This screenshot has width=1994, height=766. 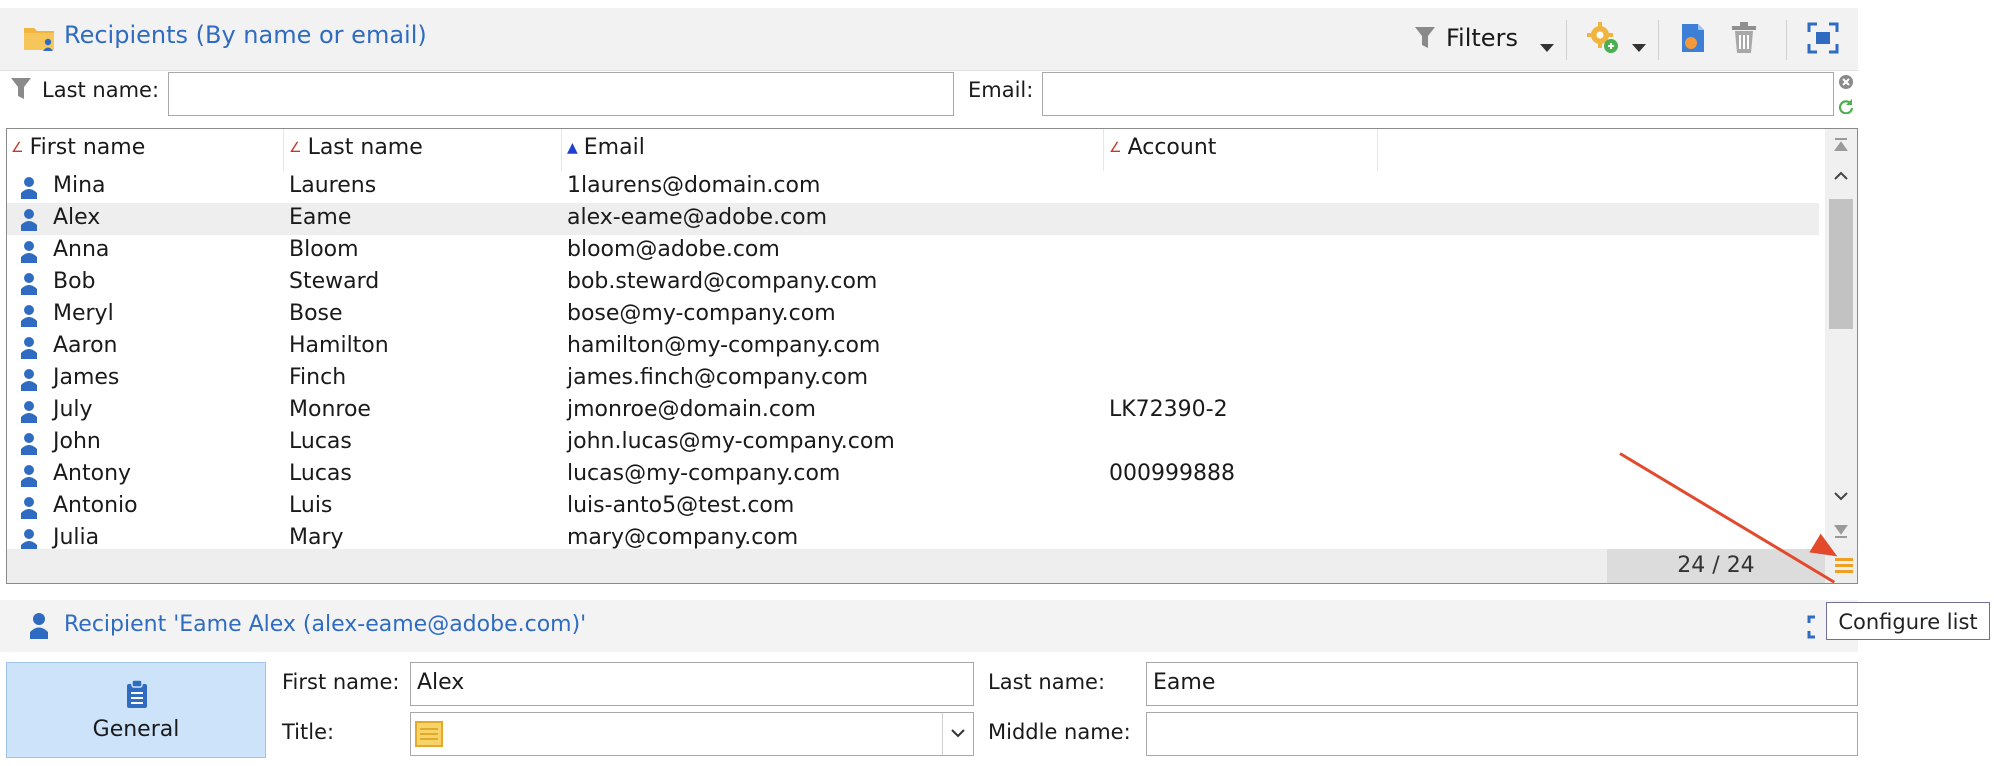 What do you see at coordinates (1841, 176) in the screenshot?
I see `scroll-up-icon` at bounding box center [1841, 176].